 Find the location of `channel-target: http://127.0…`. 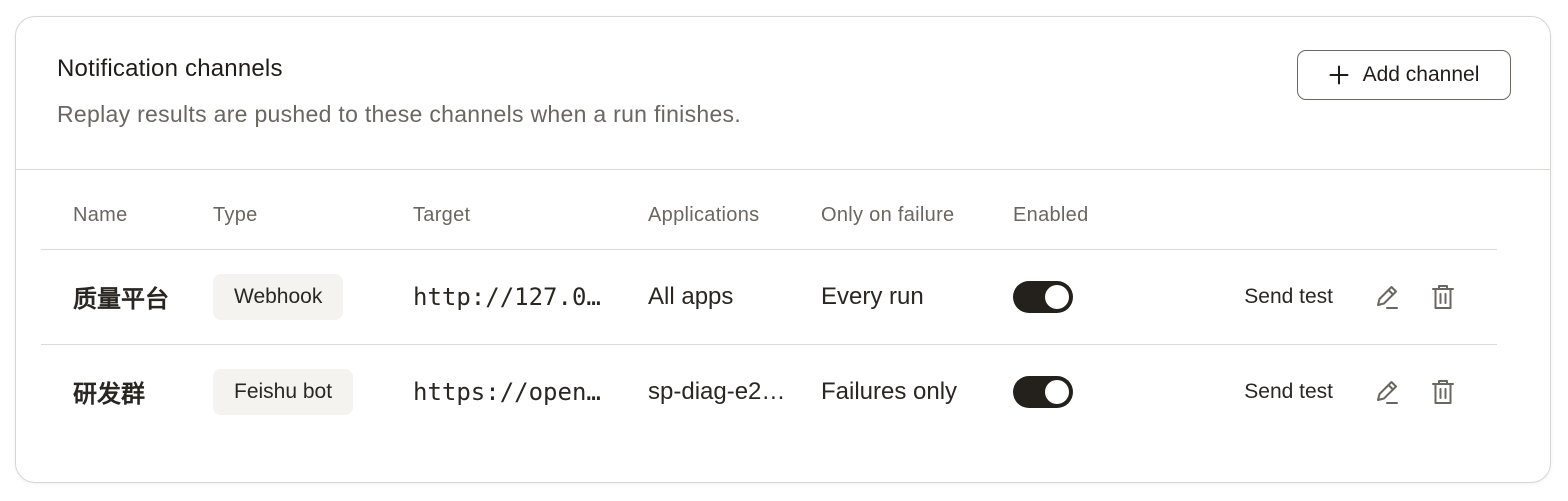

channel-target: http://127.0… is located at coordinates (507, 296).